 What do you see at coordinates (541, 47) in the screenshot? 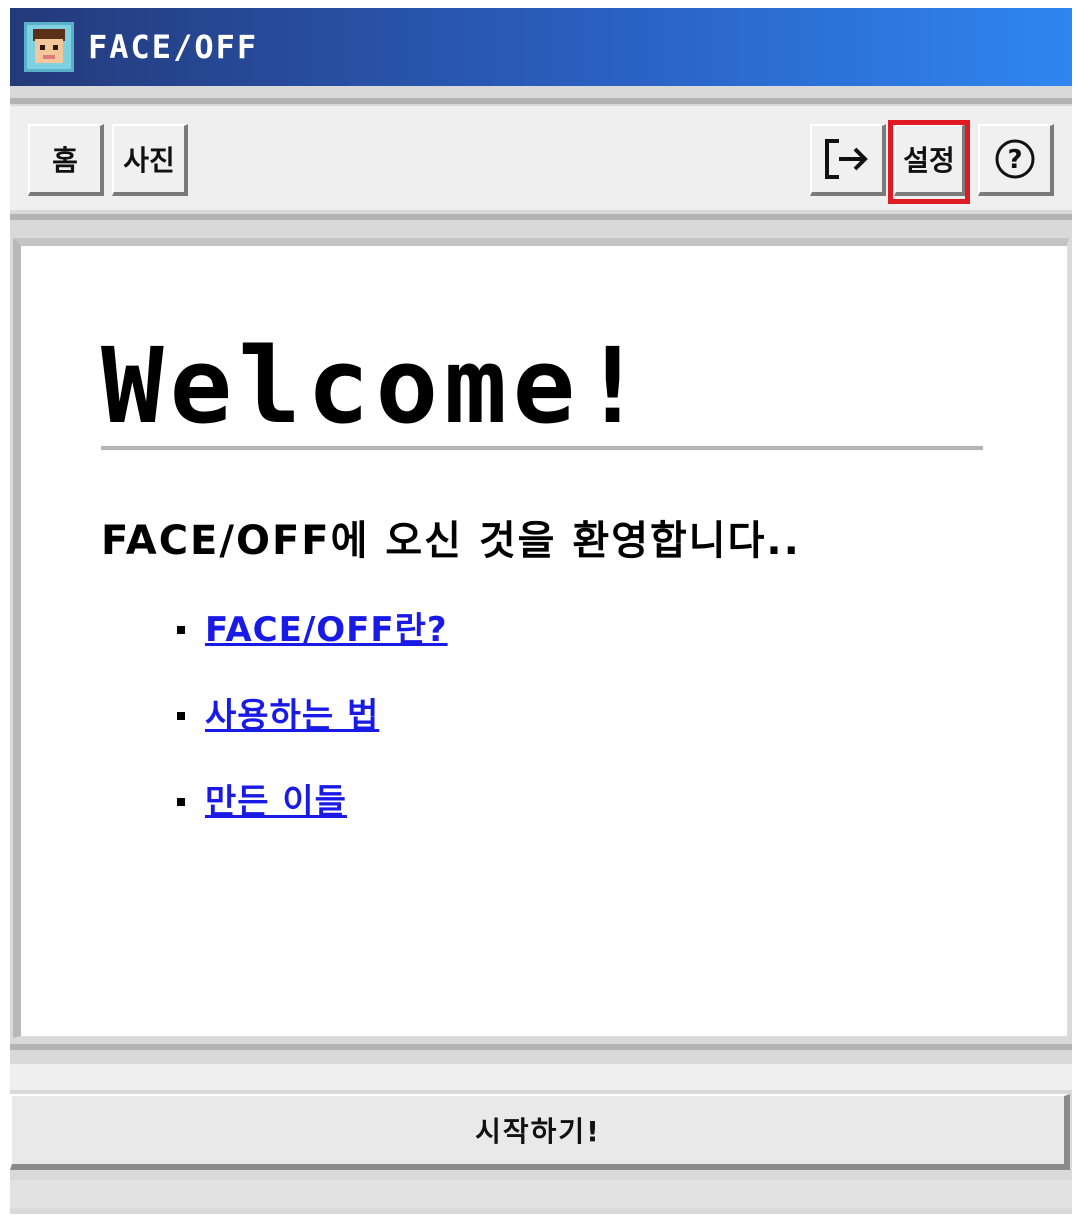
I see `title-bar: FACE/OFF` at bounding box center [541, 47].